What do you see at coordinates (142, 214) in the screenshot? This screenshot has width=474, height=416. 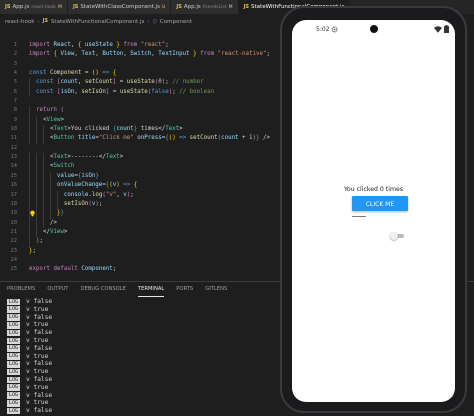 I see `code-line: 19 }}` at bounding box center [142, 214].